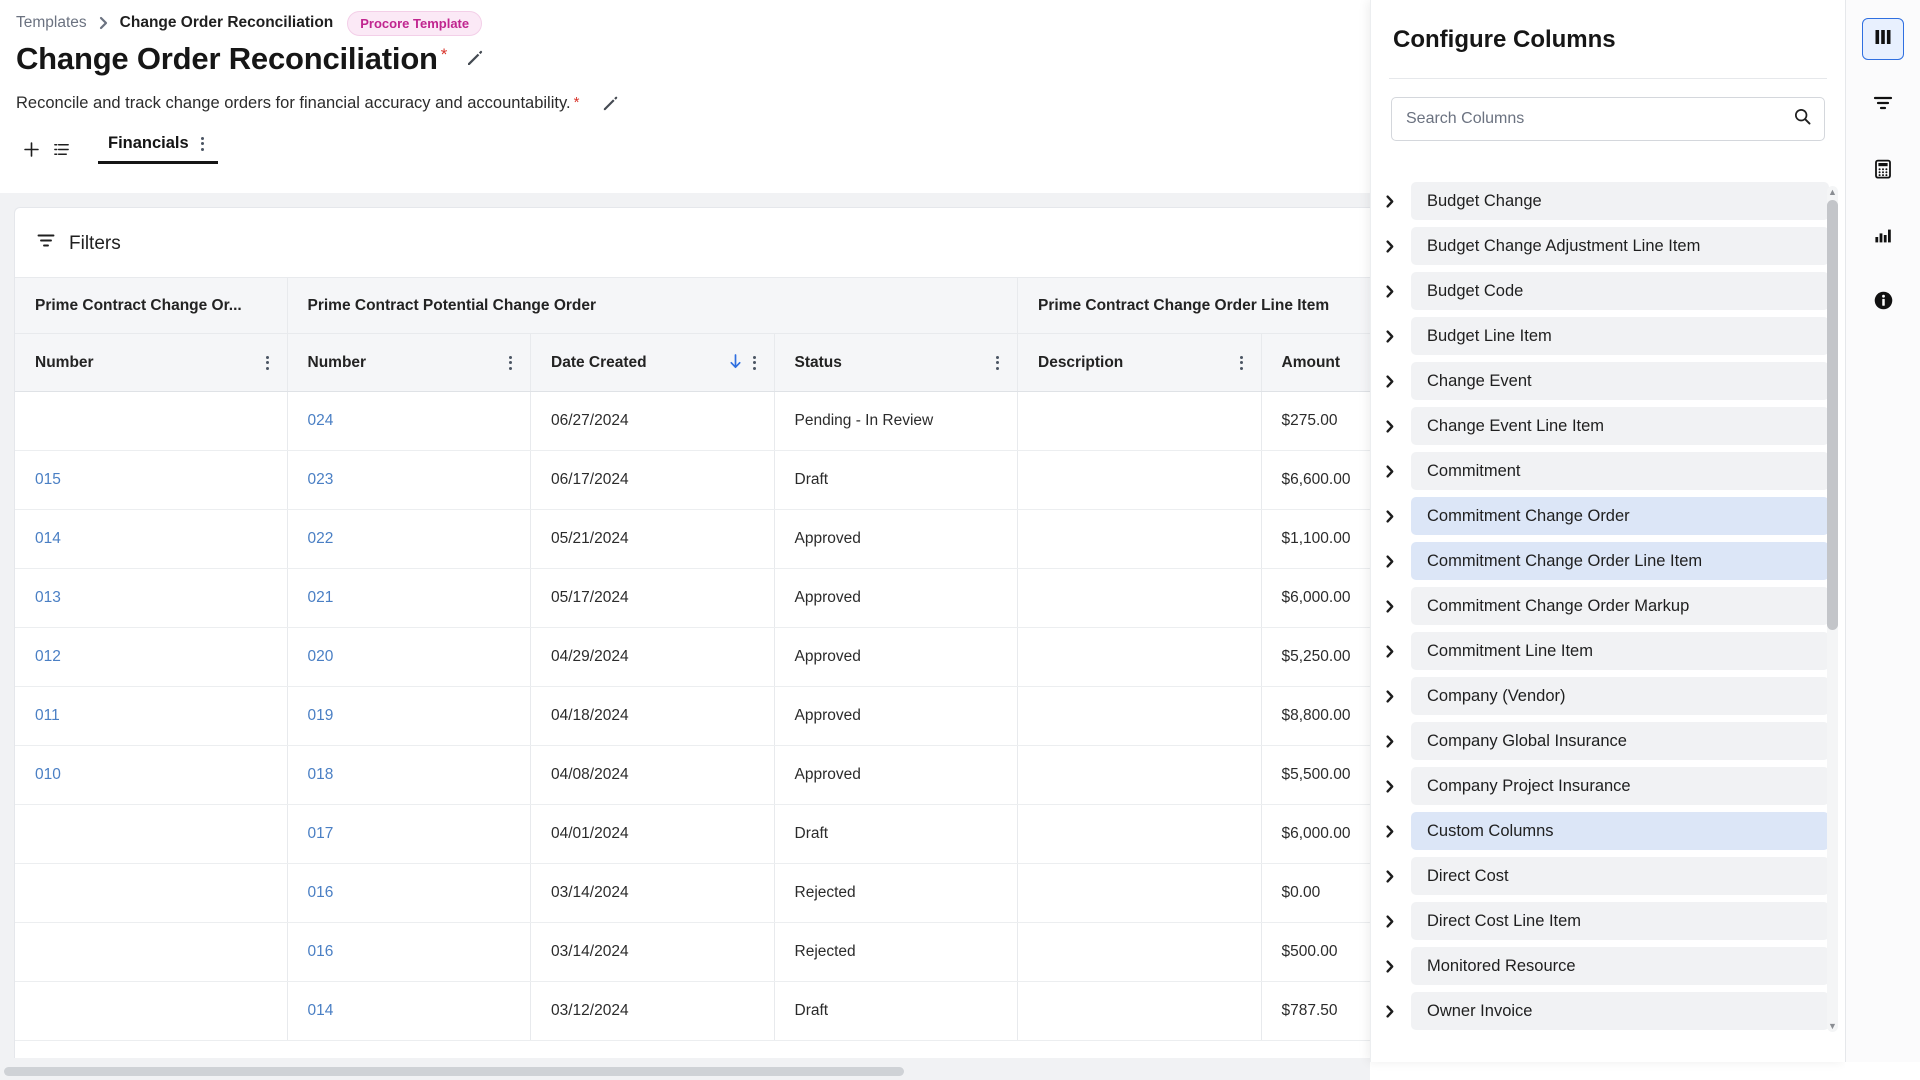  Describe the element at coordinates (1604, 696) in the screenshot. I see `column-group-item: Company (Vendor)` at that location.